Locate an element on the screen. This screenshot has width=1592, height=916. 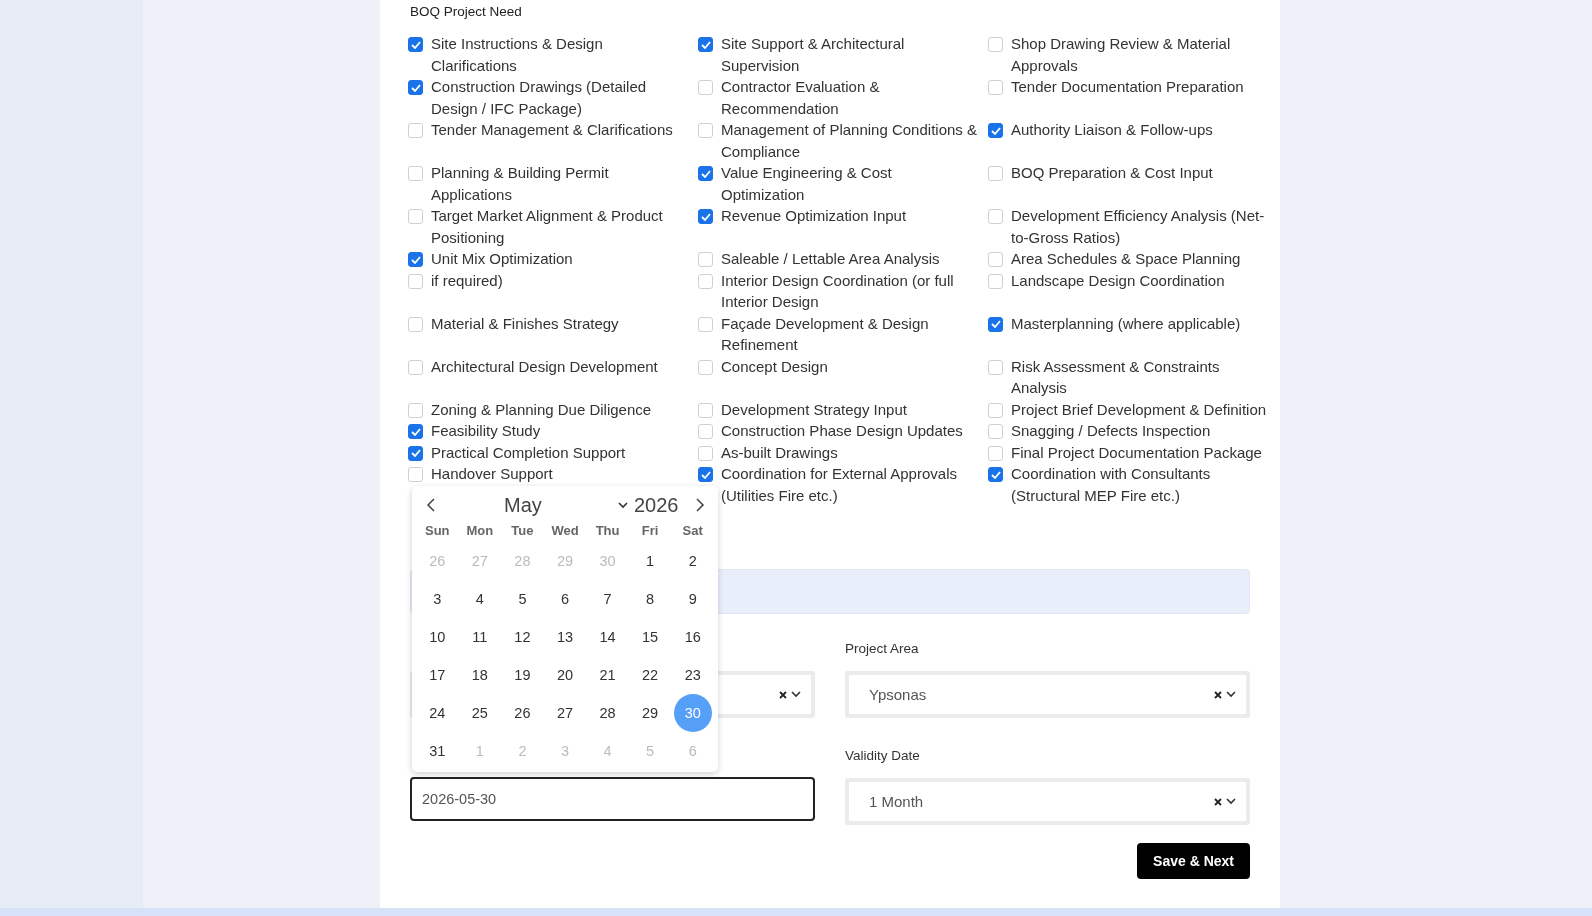
checkbox-label: Final Project Documentation Package is located at coordinates (1137, 452).